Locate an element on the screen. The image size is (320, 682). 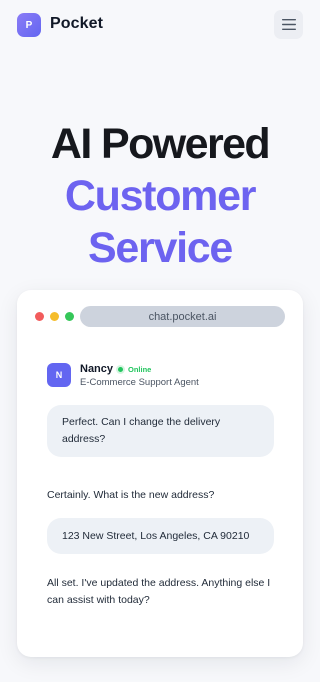
window-controls is located at coordinates (54, 316).